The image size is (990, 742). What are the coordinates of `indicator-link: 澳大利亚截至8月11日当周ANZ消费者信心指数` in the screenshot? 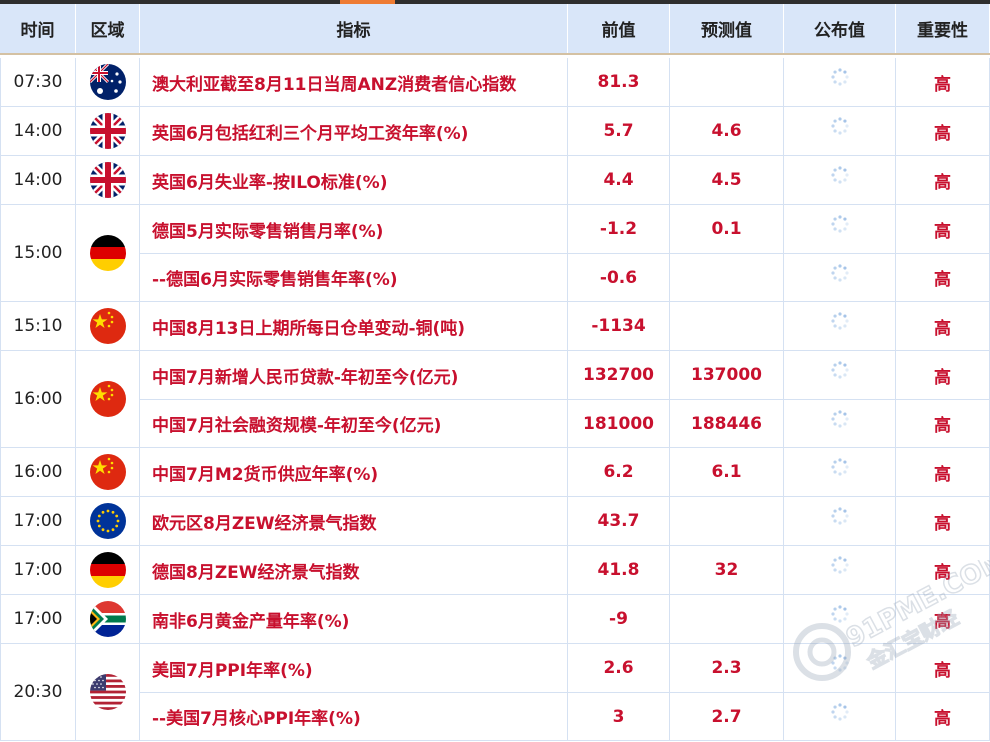 It's located at (354, 82).